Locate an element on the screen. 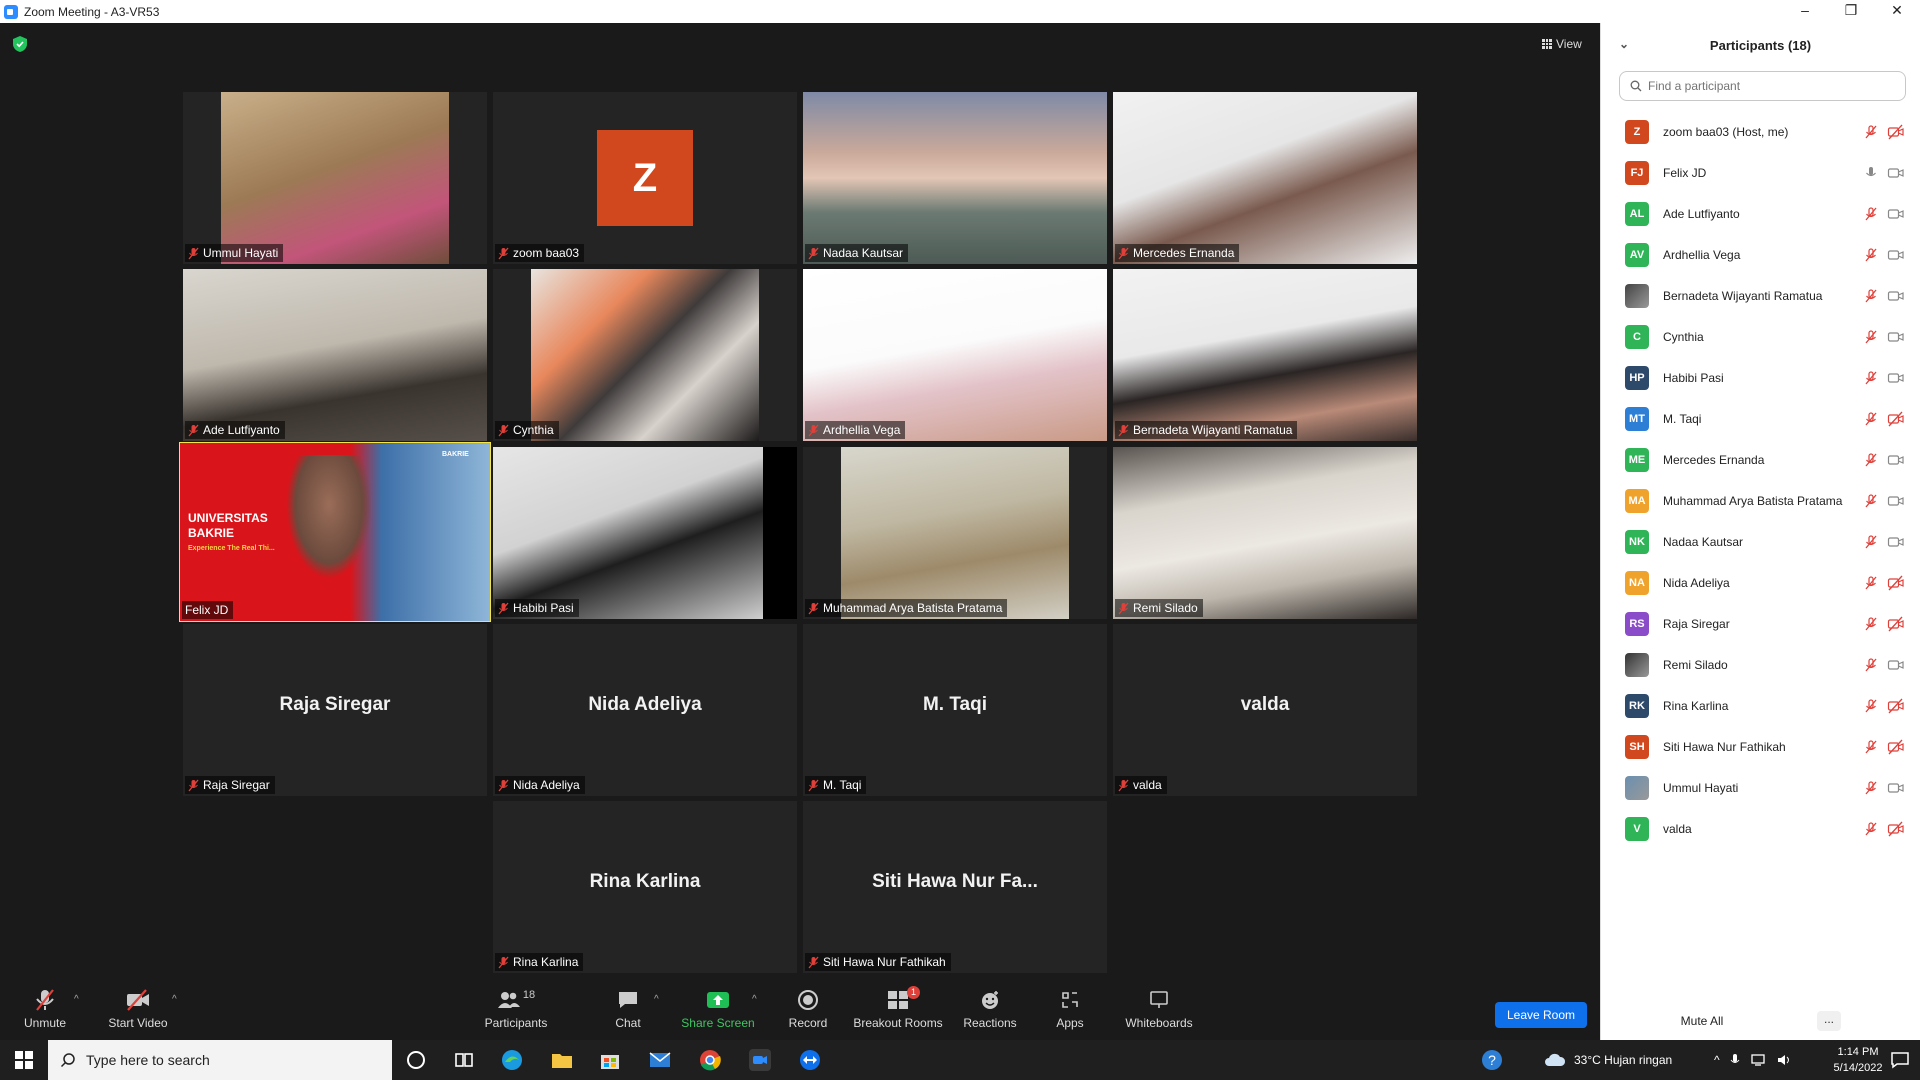 The width and height of the screenshot is (1920, 1080). file-explorer-icon is located at coordinates (562, 1060).